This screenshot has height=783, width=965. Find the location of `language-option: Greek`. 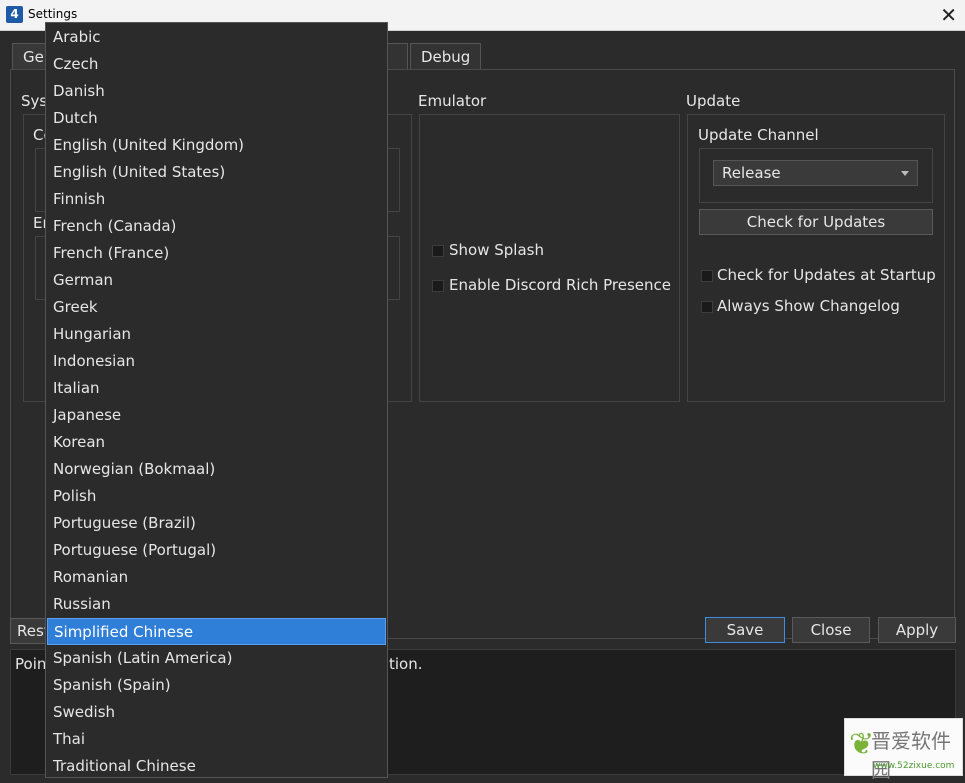

language-option: Greek is located at coordinates (216, 307).